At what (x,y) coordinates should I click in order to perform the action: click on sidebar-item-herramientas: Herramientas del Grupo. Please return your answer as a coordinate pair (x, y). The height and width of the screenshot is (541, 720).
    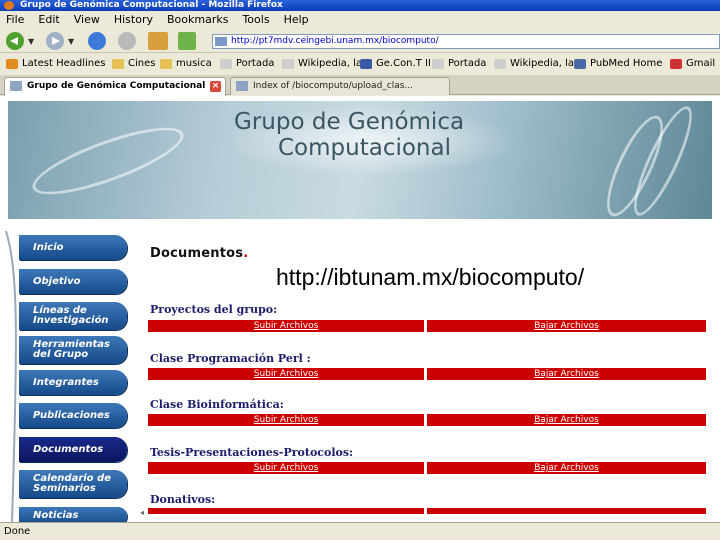
    Looking at the image, I should click on (73, 350).